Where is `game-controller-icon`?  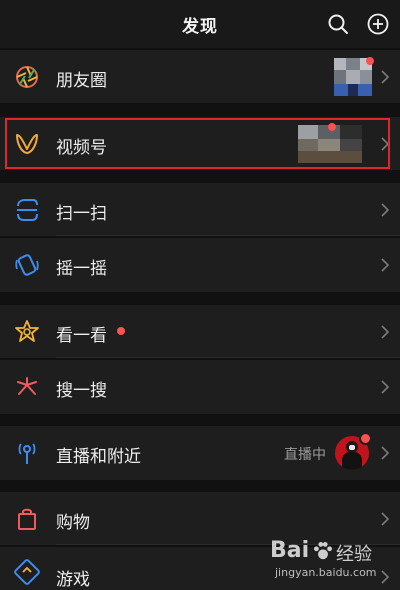 game-controller-icon is located at coordinates (27, 572).